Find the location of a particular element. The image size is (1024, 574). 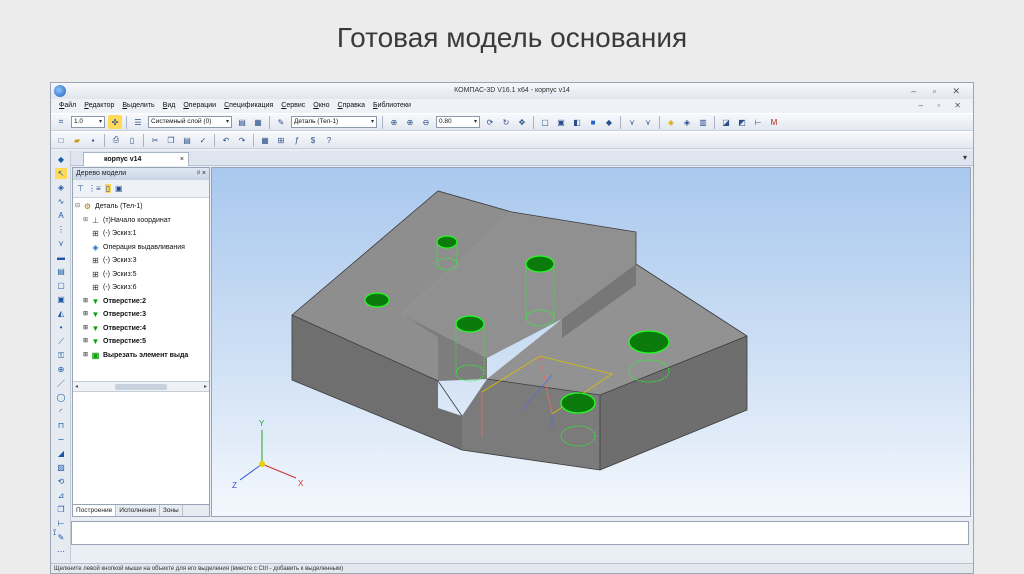

close-icon: × is located at coordinates (182, 159).